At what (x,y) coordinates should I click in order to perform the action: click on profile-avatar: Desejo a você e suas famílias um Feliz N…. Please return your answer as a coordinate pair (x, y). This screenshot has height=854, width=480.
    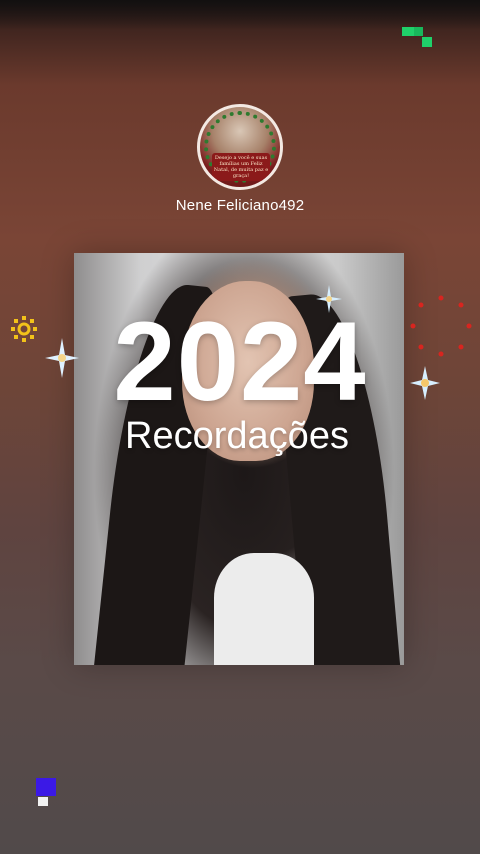
    Looking at the image, I should click on (240, 147).